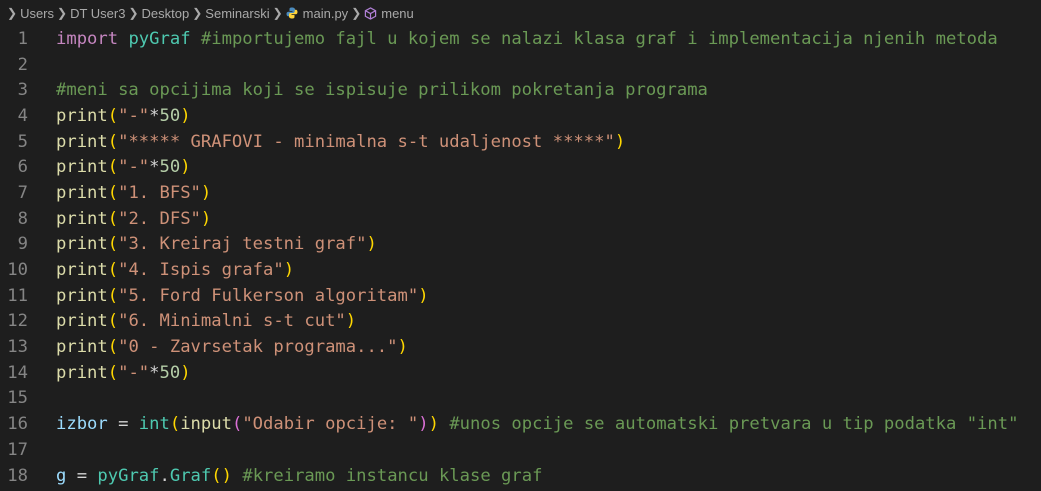  I want to click on code-line: 17, so click(520, 450).